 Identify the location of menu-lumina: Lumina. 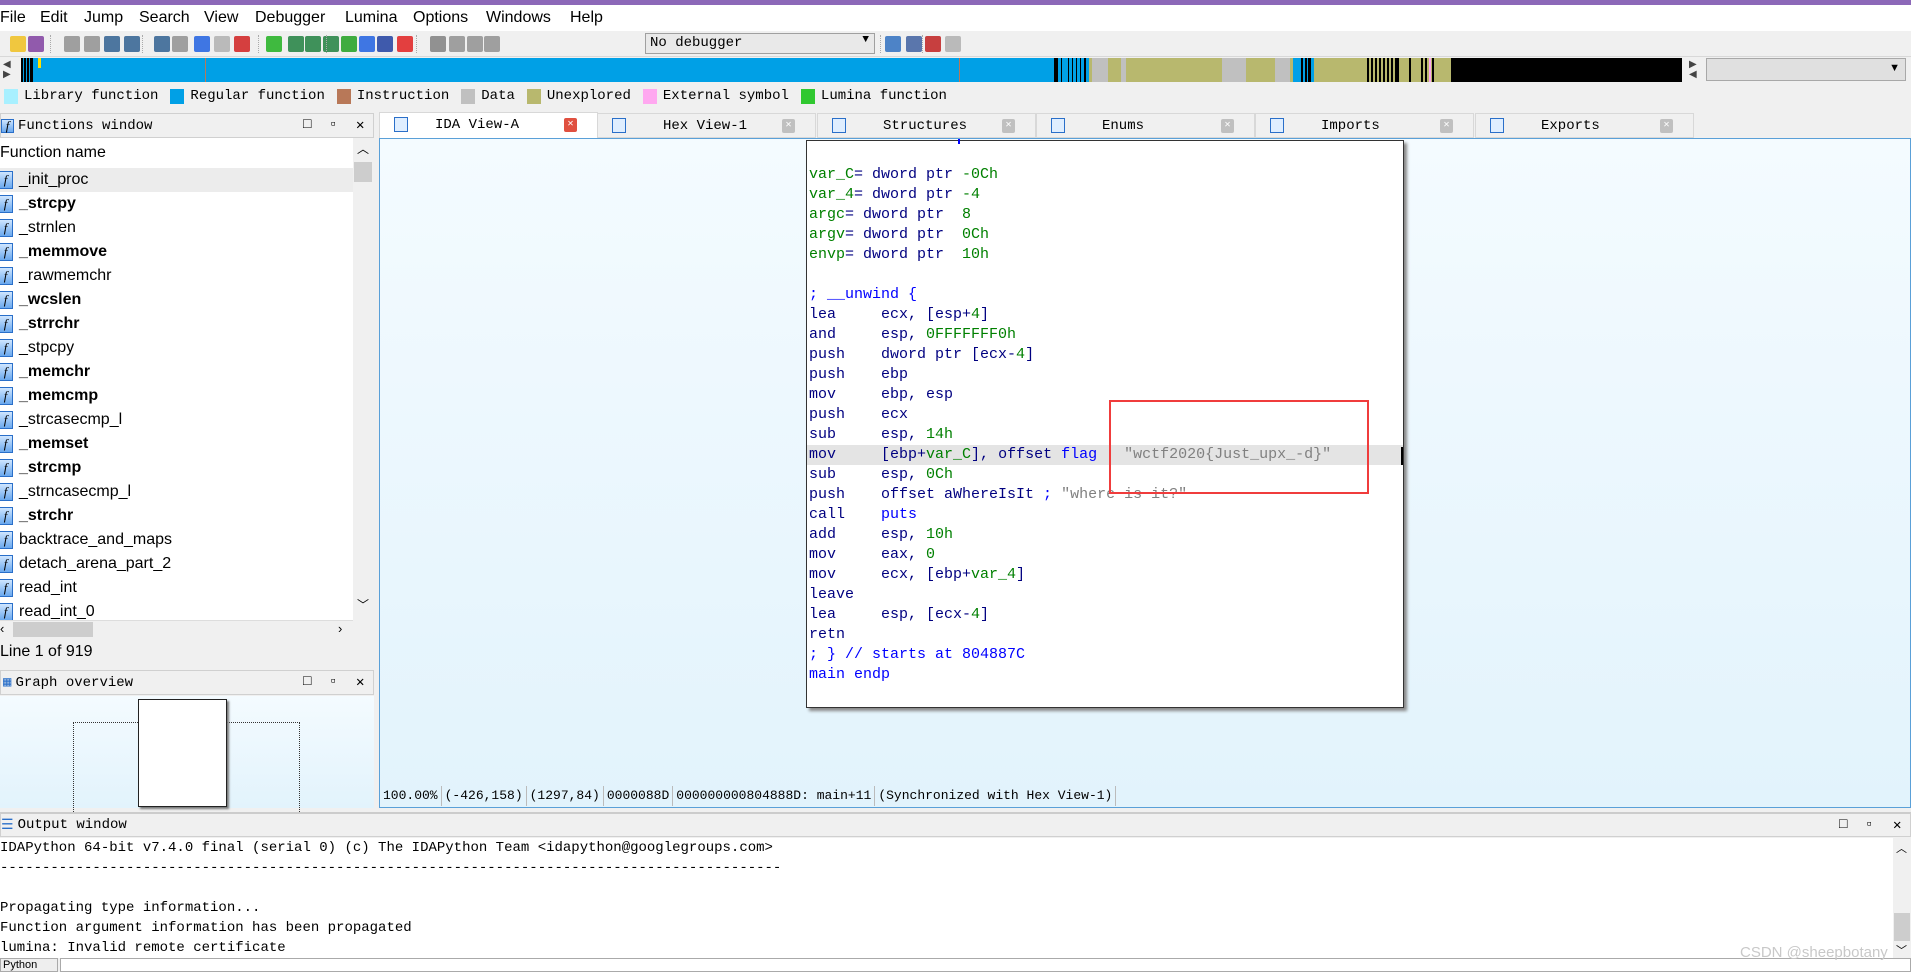
(371, 18).